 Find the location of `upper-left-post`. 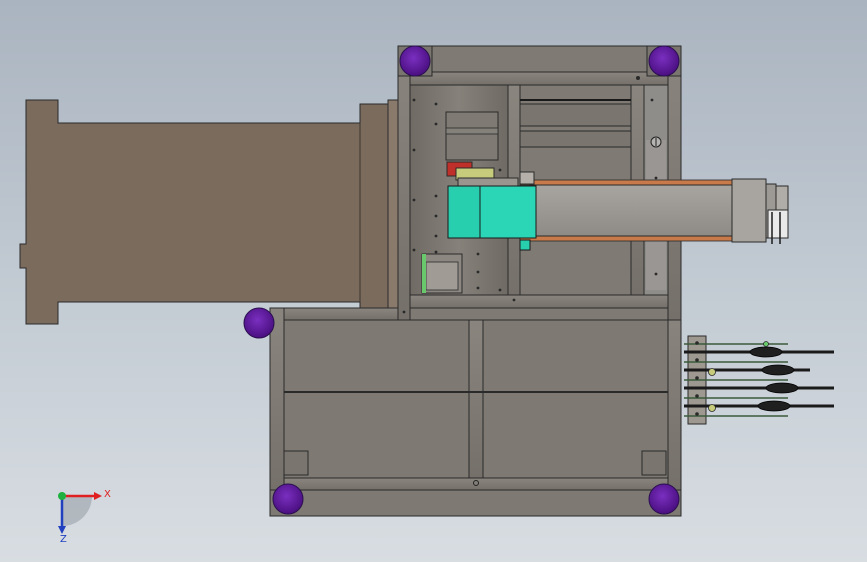

upper-left-post is located at coordinates (404, 183).